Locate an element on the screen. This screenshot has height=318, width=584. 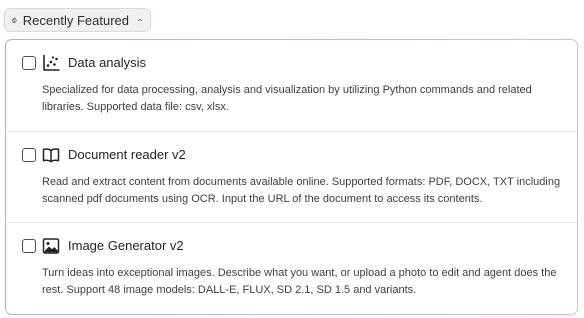
image-icon is located at coordinates (51, 246).